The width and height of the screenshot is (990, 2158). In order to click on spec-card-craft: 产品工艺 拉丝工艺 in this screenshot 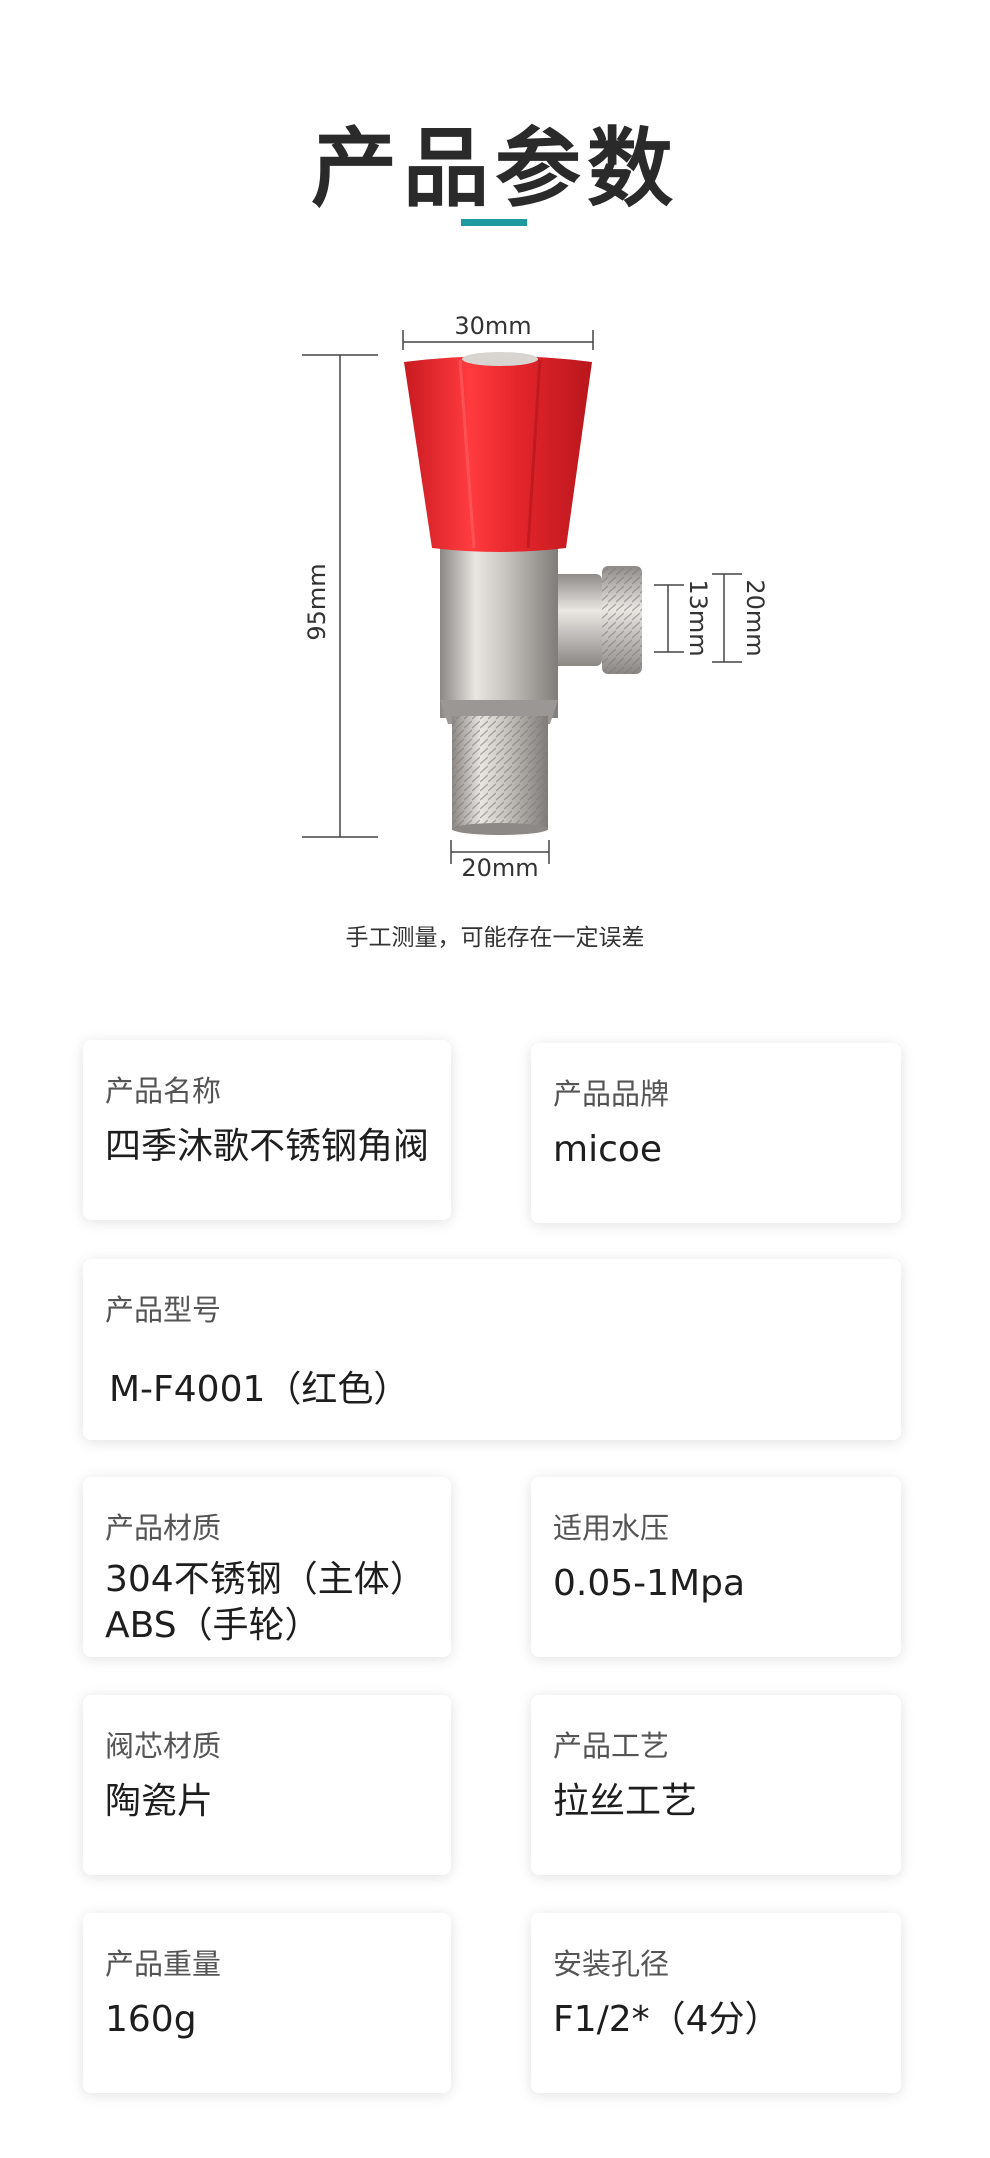, I will do `click(716, 1785)`.